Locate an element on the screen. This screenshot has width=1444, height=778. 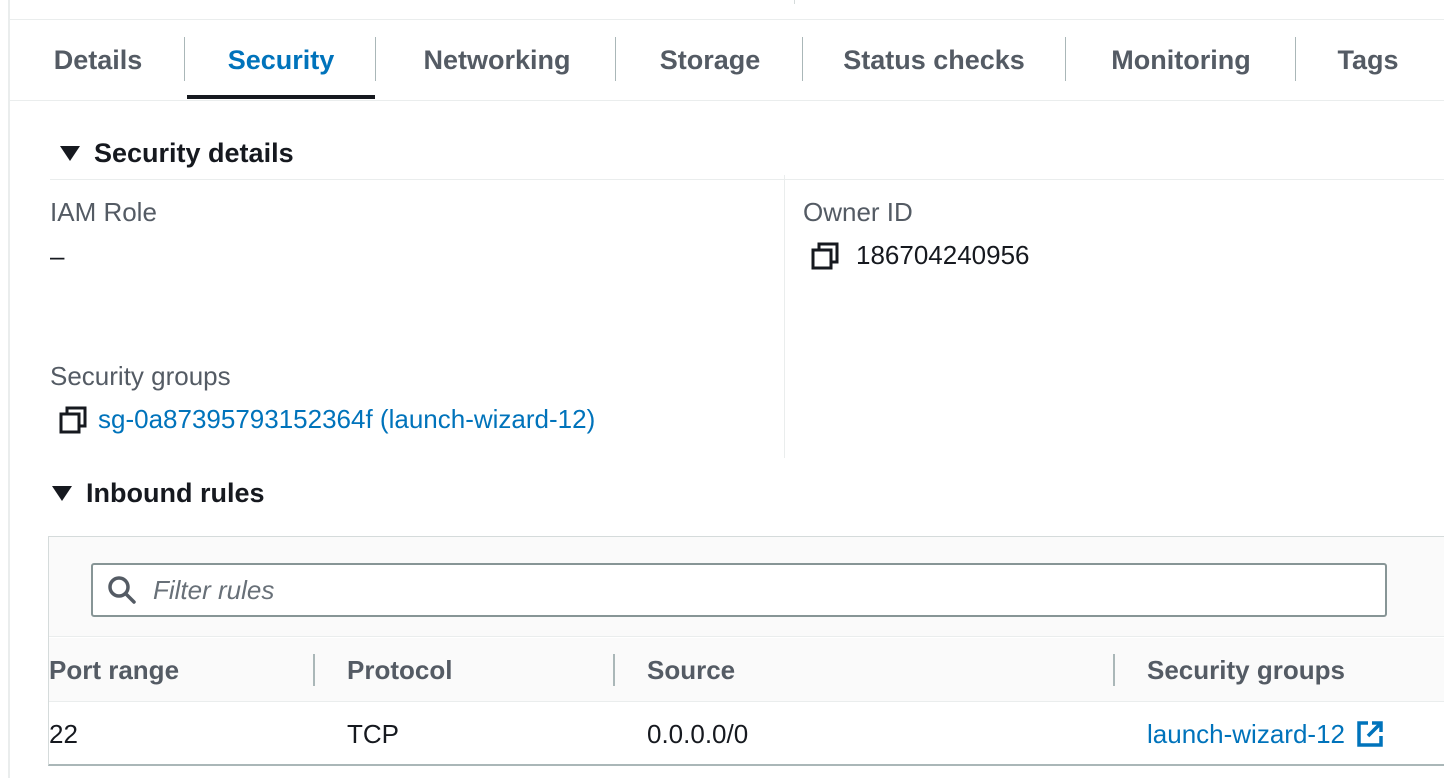
security-groups-value: sg-0a87395793152364f (launch-wizard-12) is located at coordinates (326, 419).